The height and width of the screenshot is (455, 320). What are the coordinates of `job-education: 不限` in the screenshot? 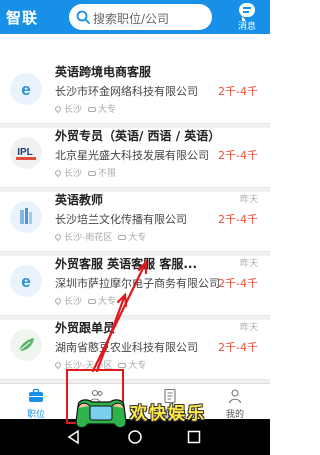 It's located at (107, 174).